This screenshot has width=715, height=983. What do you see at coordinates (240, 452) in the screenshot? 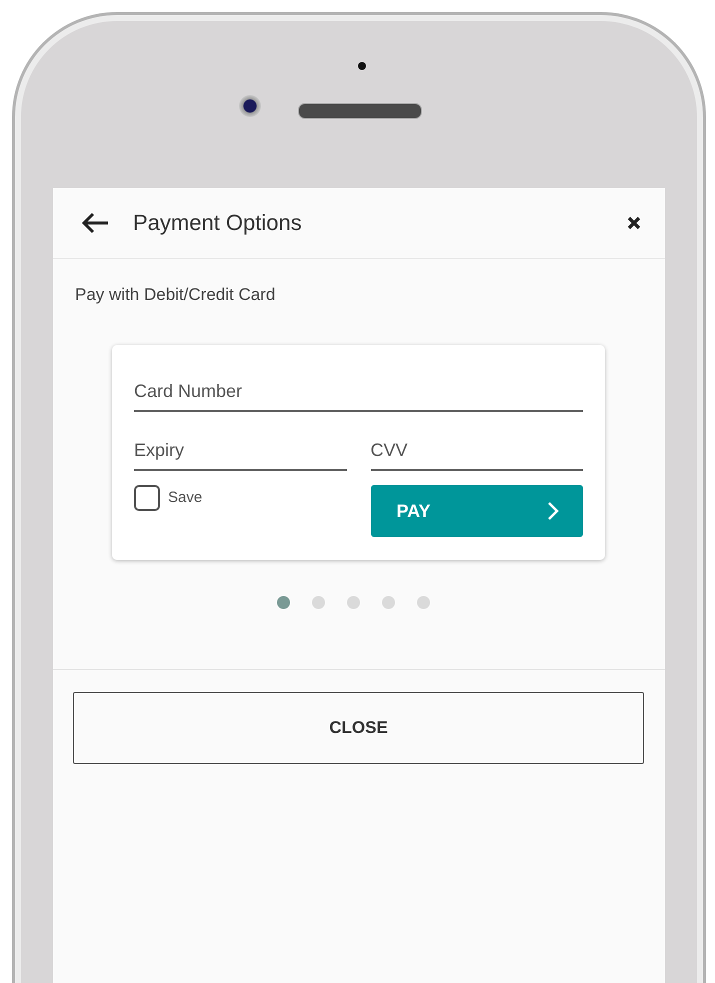
I see `expiry-field: Expiry` at bounding box center [240, 452].